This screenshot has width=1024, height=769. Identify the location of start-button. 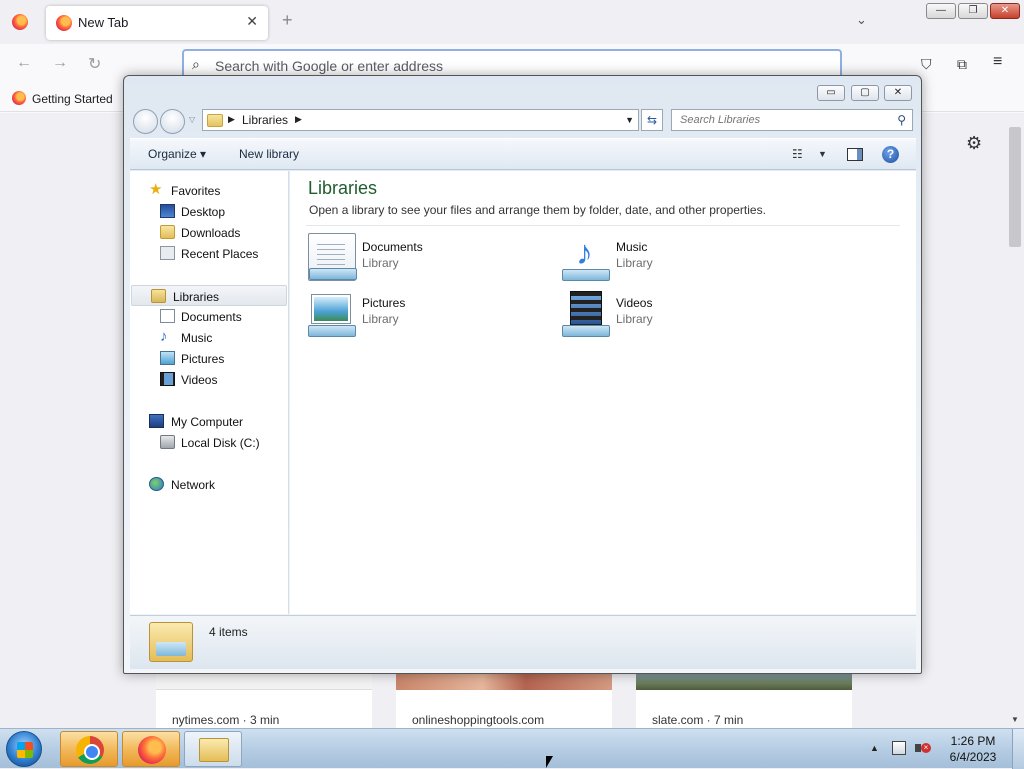
(24, 749).